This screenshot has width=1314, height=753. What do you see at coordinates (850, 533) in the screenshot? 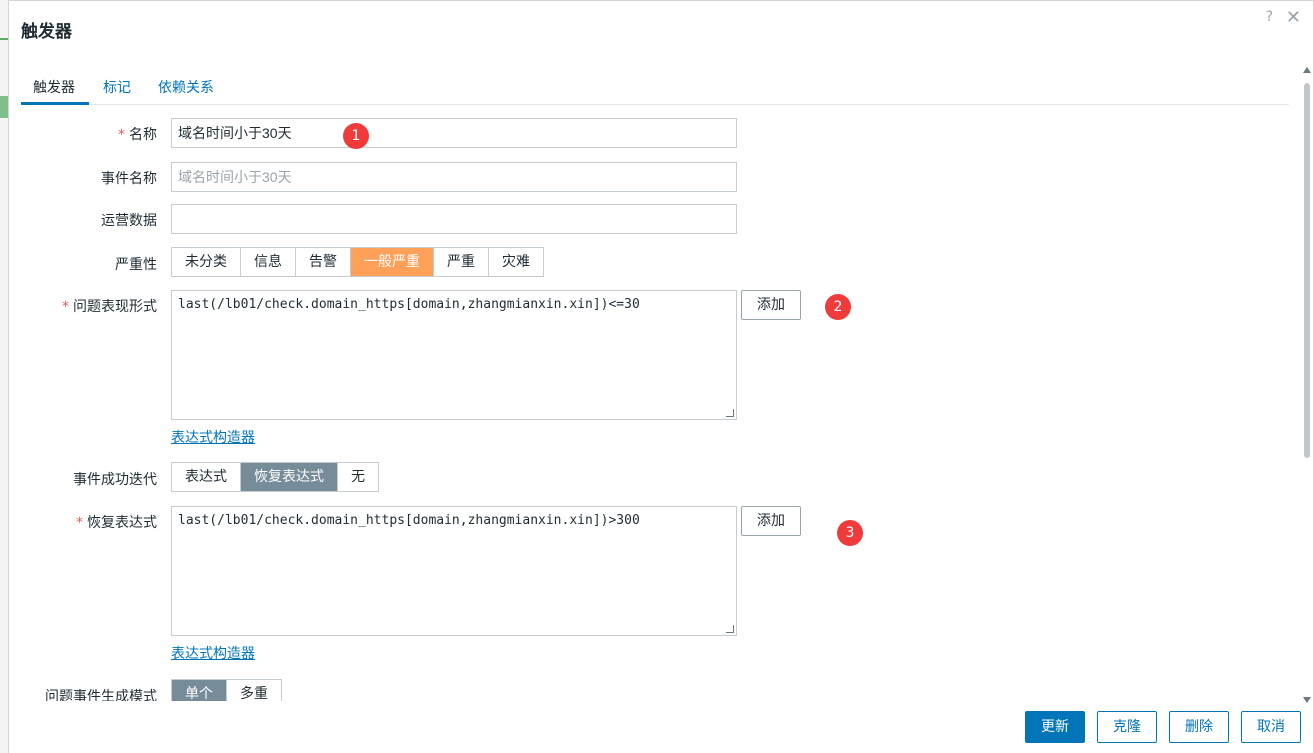
I see `annotation-badge-3: 3` at bounding box center [850, 533].